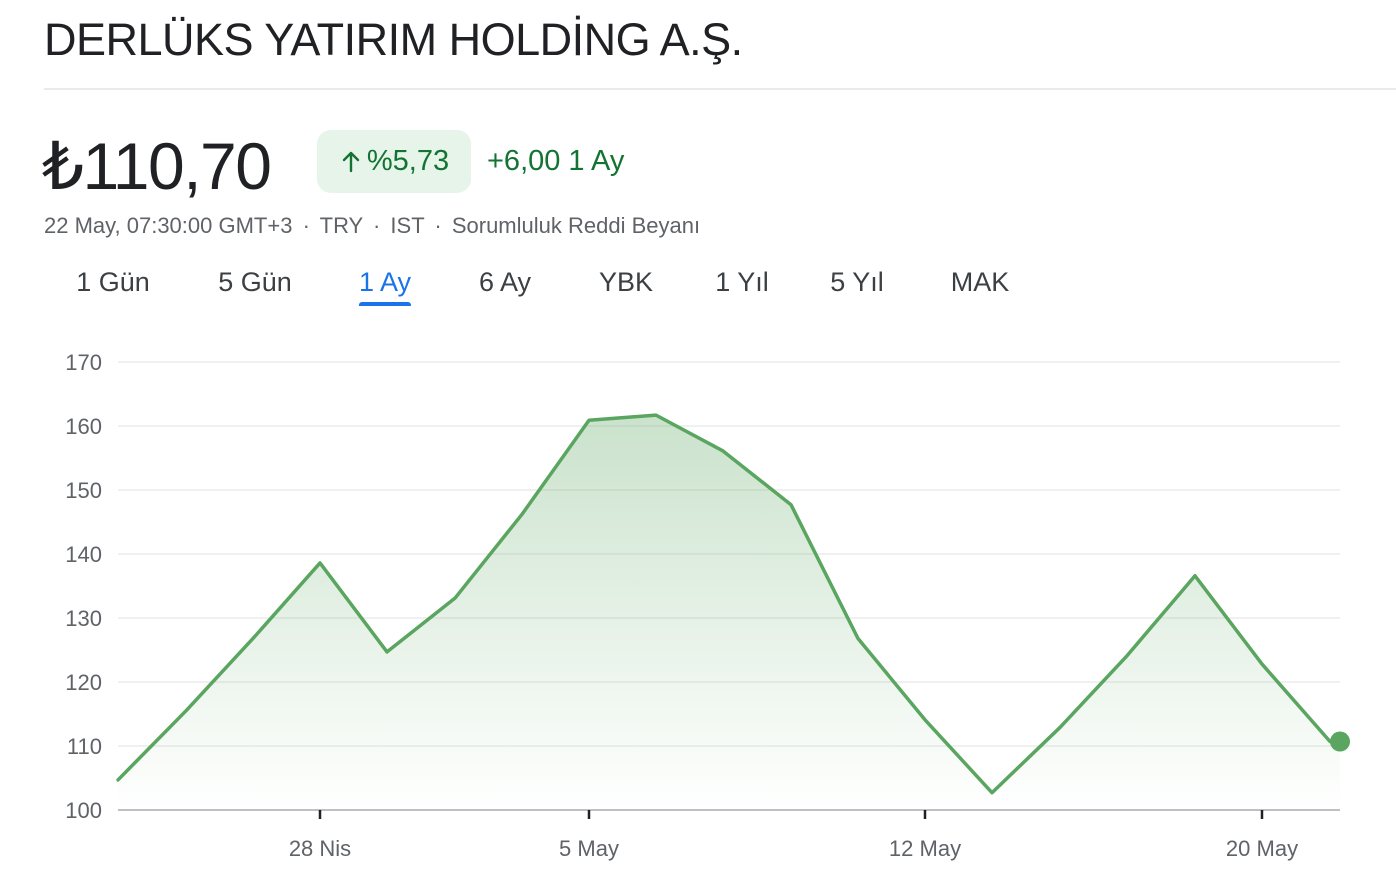 This screenshot has height=878, width=1396. Describe the element at coordinates (83, 618) in the screenshot. I see `y-tick-label: 130` at that location.